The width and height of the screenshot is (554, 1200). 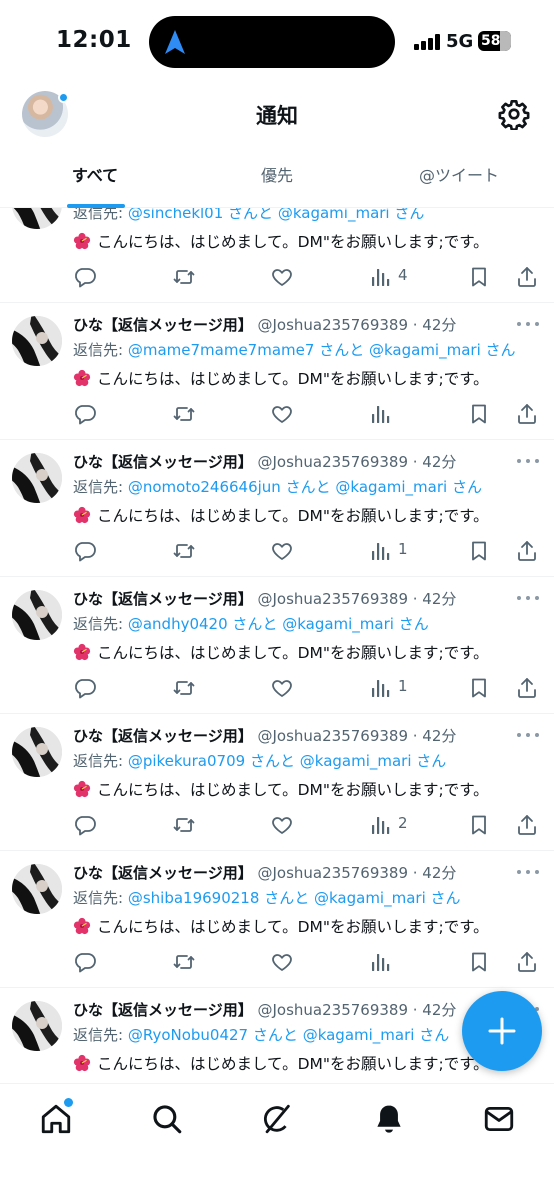 I want to click on settings-button, so click(x=514, y=114).